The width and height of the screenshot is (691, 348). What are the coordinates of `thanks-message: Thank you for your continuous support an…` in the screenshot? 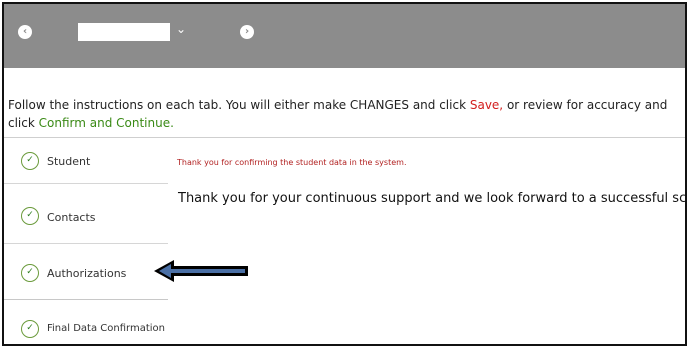 It's located at (432, 198).